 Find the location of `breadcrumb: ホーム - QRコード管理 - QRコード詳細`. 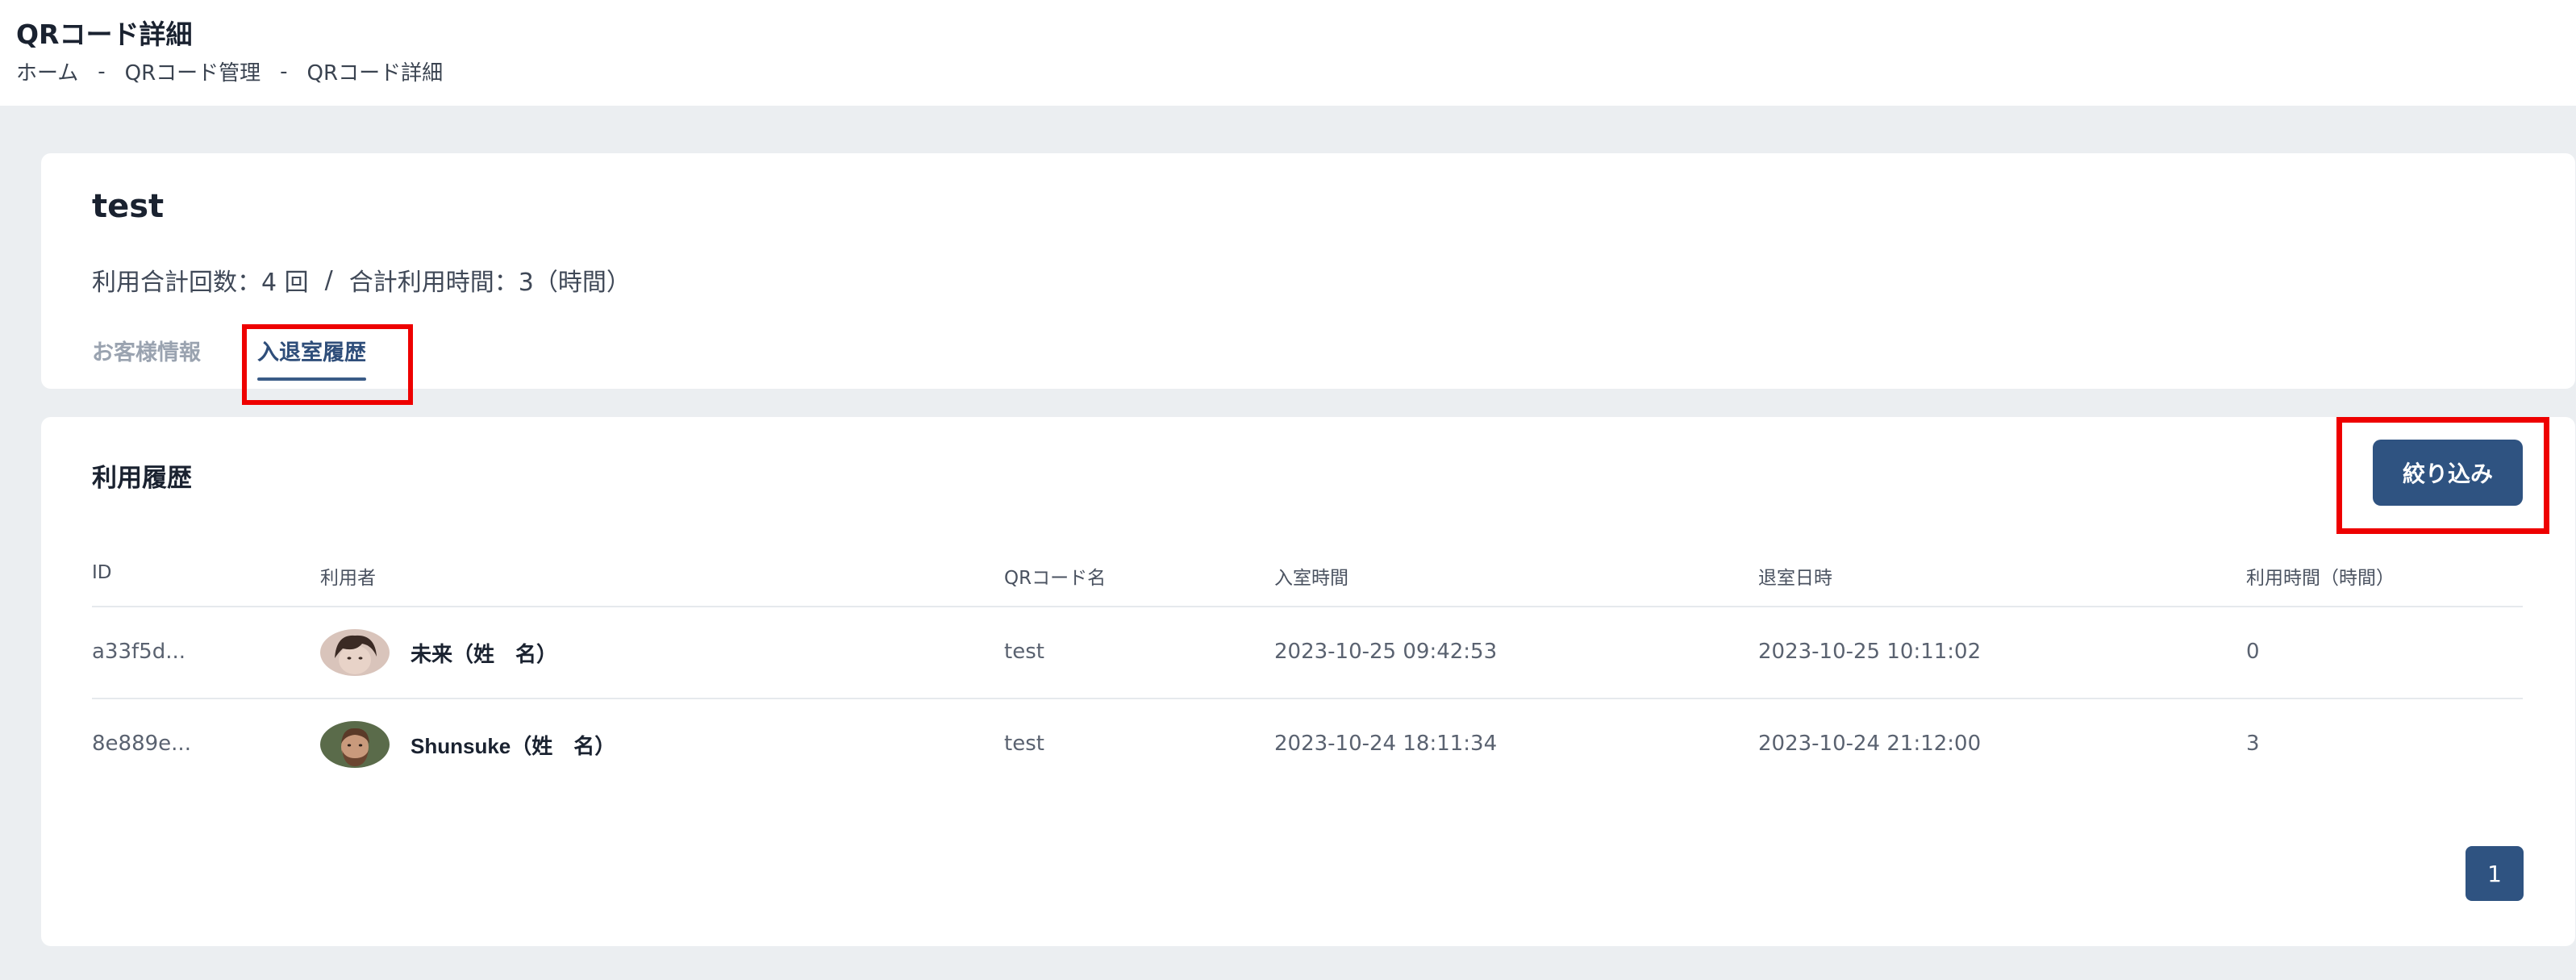

breadcrumb: ホーム - QRコード管理 - QRコード詳細 is located at coordinates (229, 71).